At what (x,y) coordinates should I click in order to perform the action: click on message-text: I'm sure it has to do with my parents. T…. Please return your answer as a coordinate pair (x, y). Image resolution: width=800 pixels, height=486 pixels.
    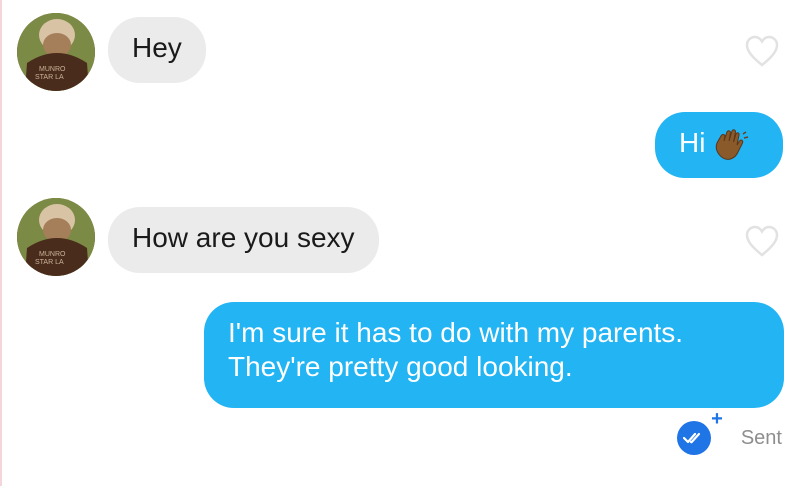
    Looking at the image, I should click on (456, 349).